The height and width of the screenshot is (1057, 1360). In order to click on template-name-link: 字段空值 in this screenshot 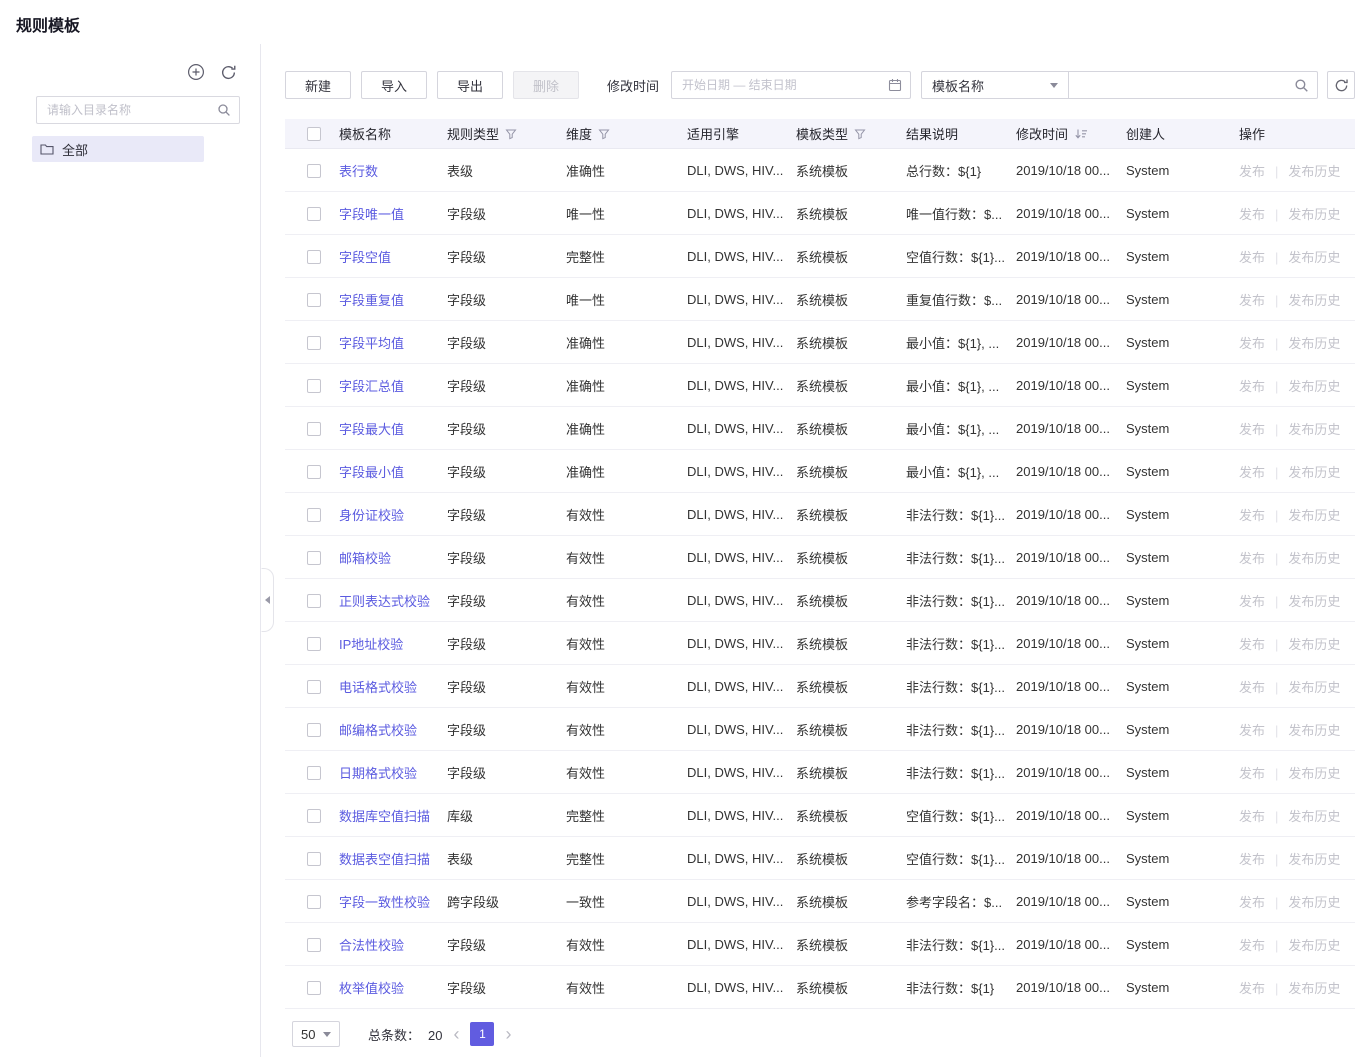, I will do `click(365, 257)`.